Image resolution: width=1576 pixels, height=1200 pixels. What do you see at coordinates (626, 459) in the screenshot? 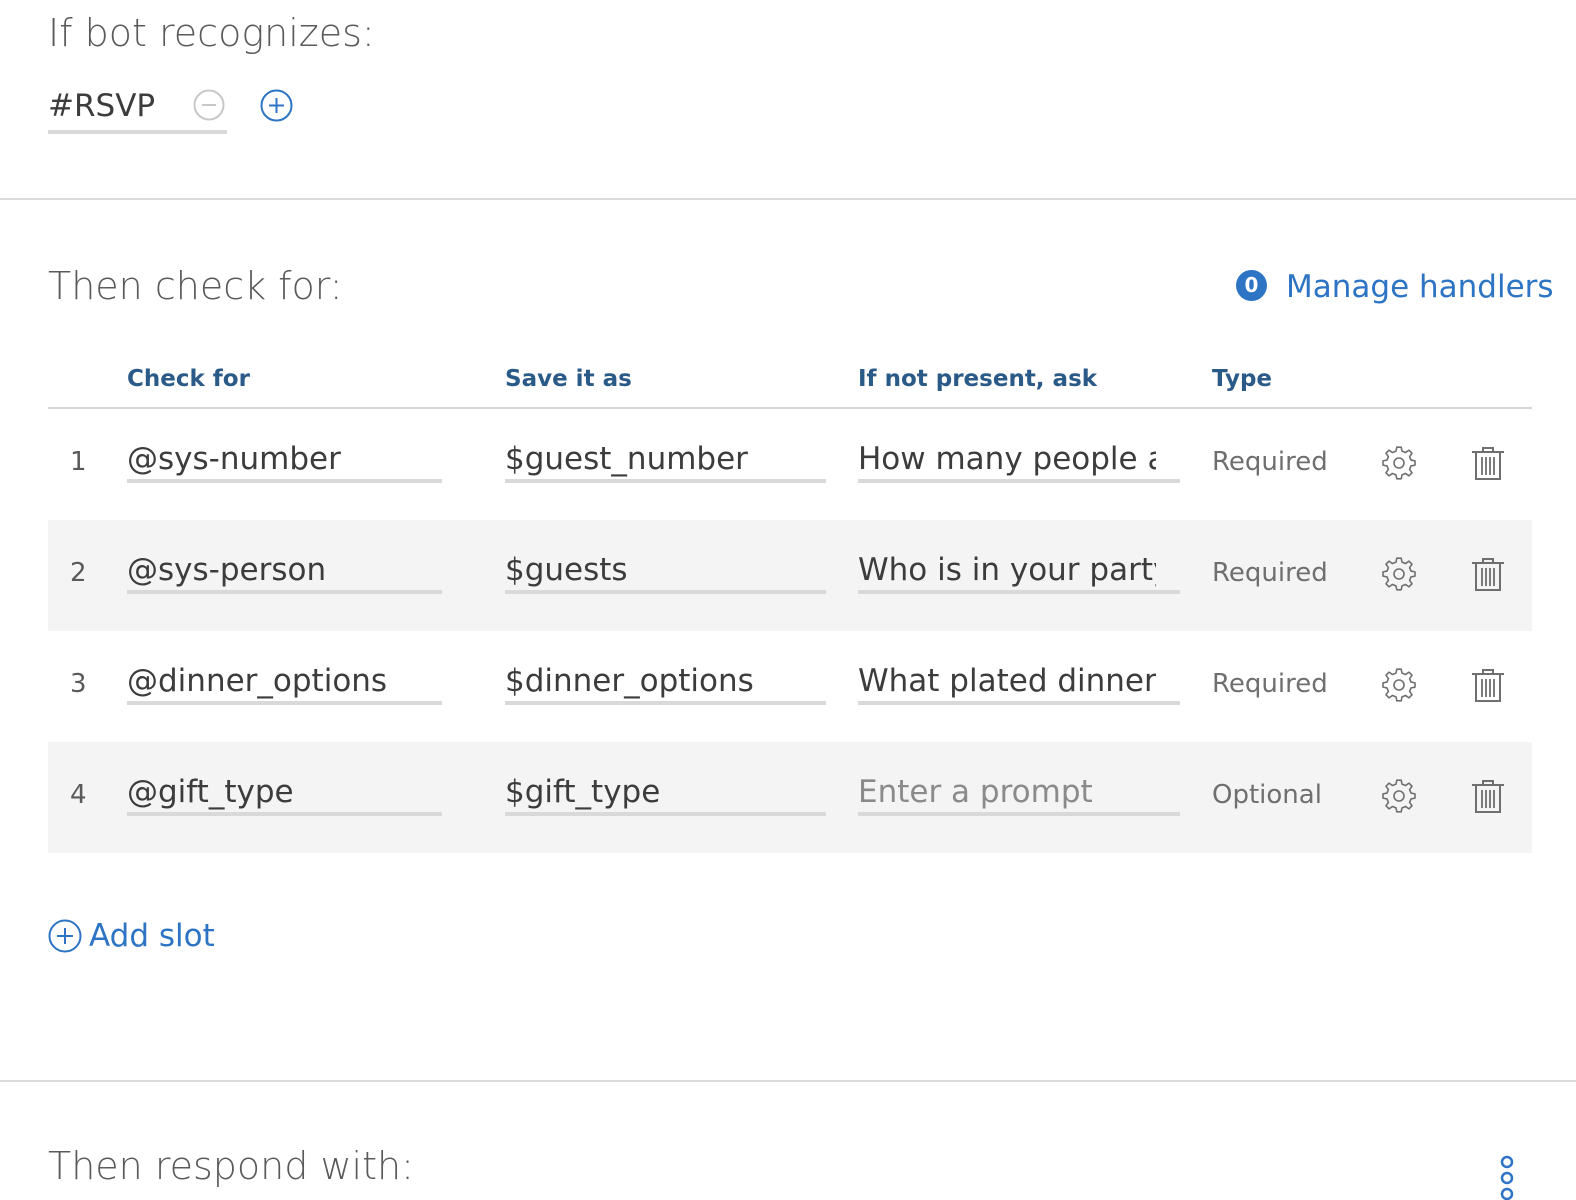
I see `save-as-value: $guest_number` at bounding box center [626, 459].